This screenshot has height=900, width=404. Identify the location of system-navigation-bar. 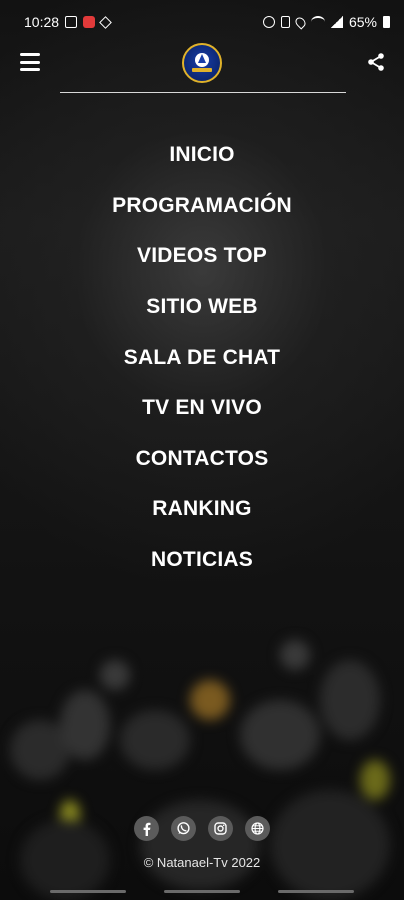
(202, 892).